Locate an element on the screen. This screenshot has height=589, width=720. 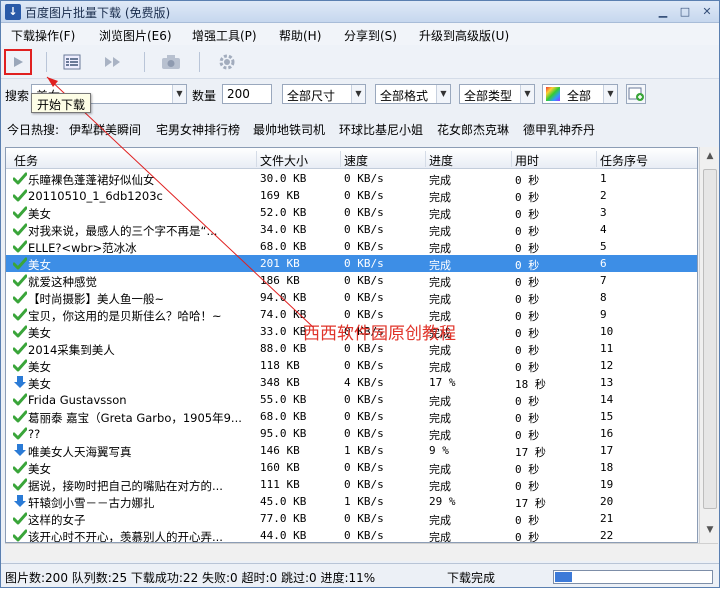
status-state: 下载完成 is located at coordinates (471, 578).